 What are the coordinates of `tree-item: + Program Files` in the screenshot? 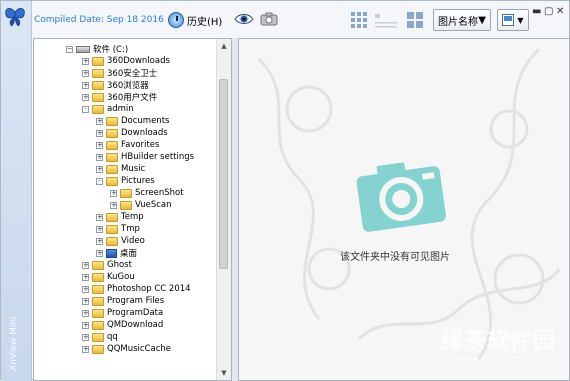 It's located at (123, 301).